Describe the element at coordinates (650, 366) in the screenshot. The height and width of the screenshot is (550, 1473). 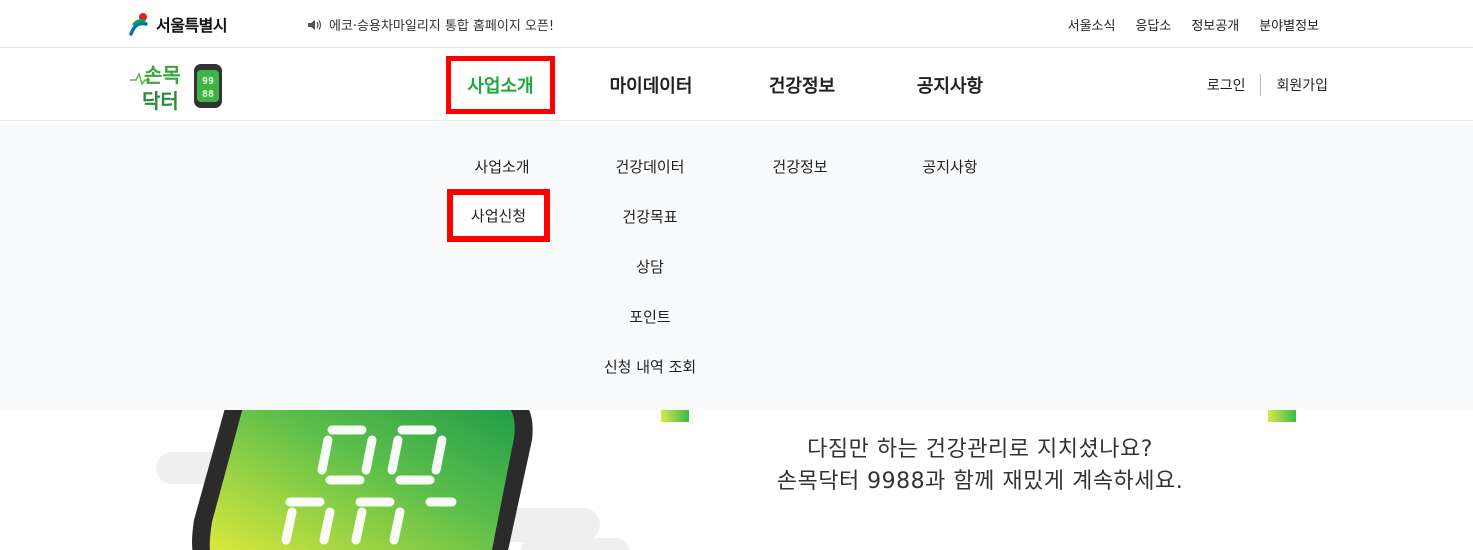
I see `submenu-item-application-history: 신청 내역 조회` at that location.